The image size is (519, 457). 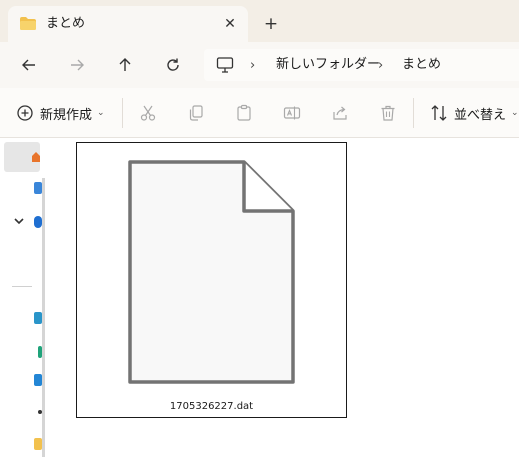 What do you see at coordinates (38, 318) in the screenshot?
I see `desktop-icon` at bounding box center [38, 318].